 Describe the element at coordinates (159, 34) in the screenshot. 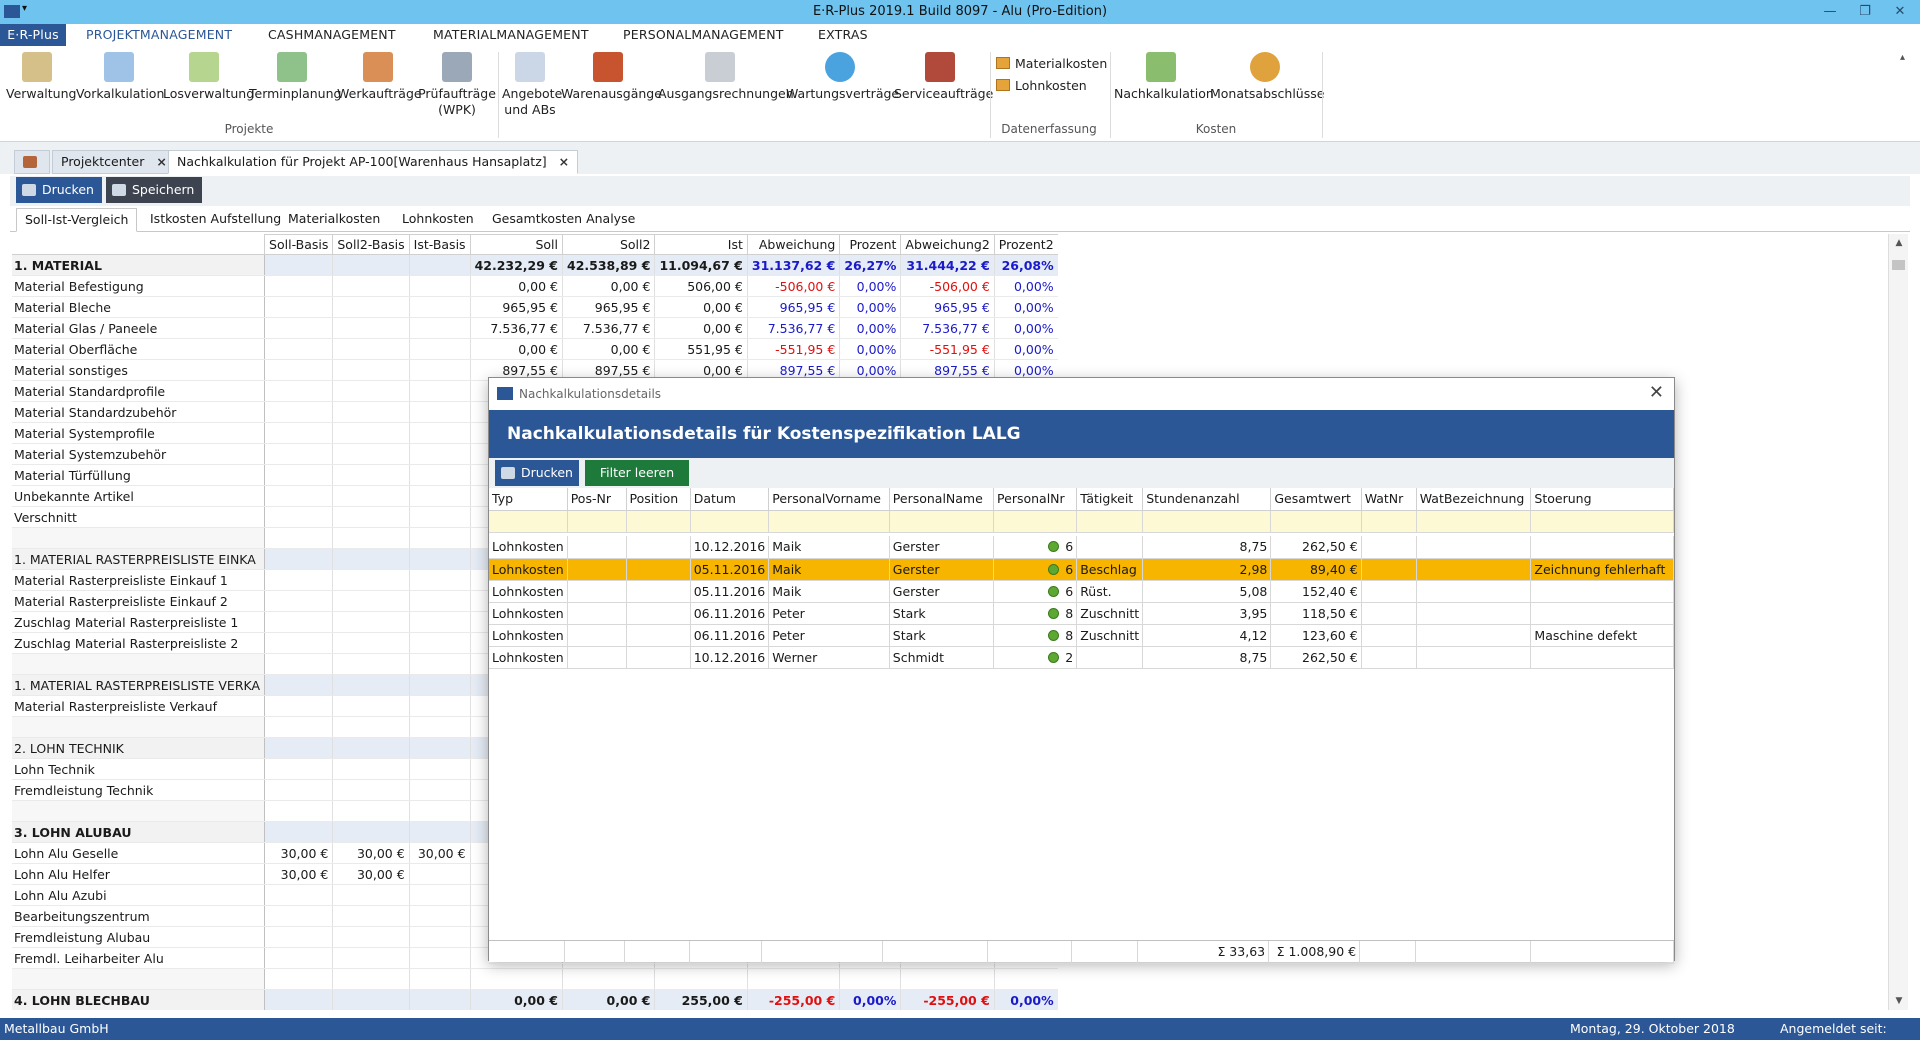

I see `tab-projektmanagement: PROJEKTMANAGEMENT` at that location.